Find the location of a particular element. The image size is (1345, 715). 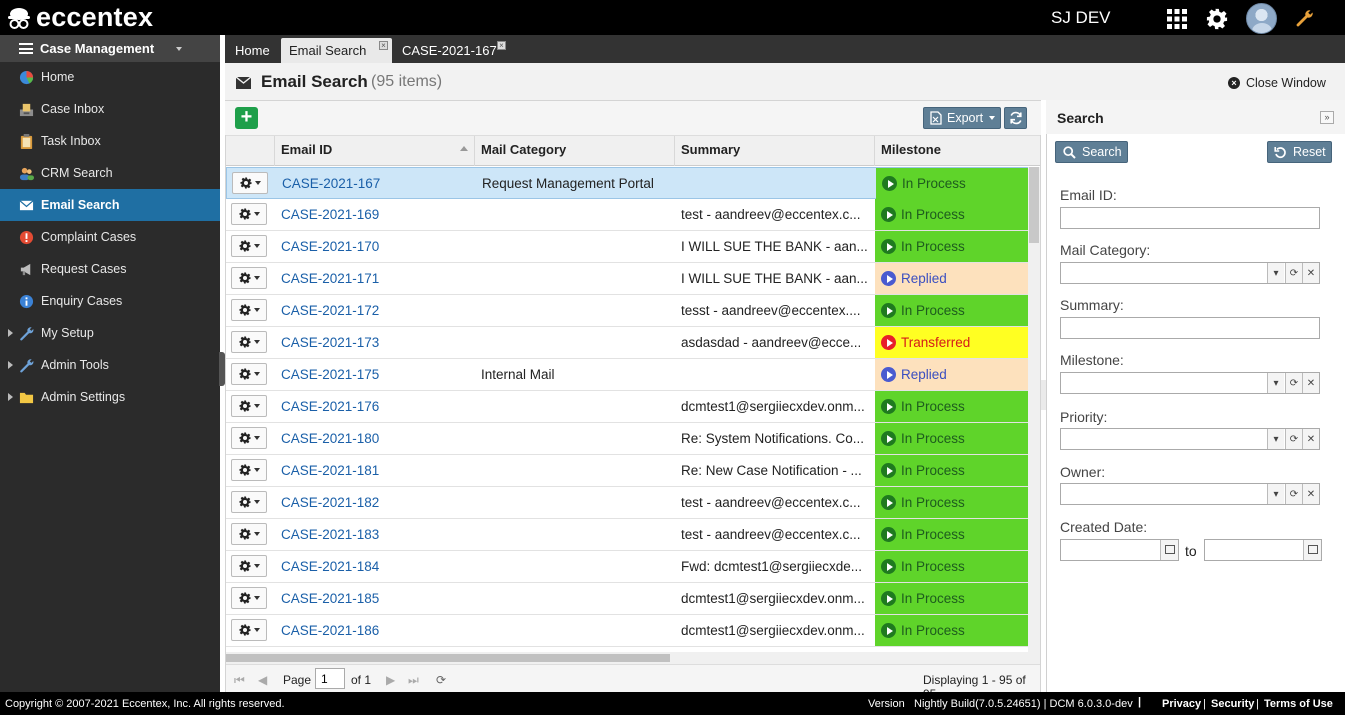

wrench-icon is located at coordinates (1304, 18).